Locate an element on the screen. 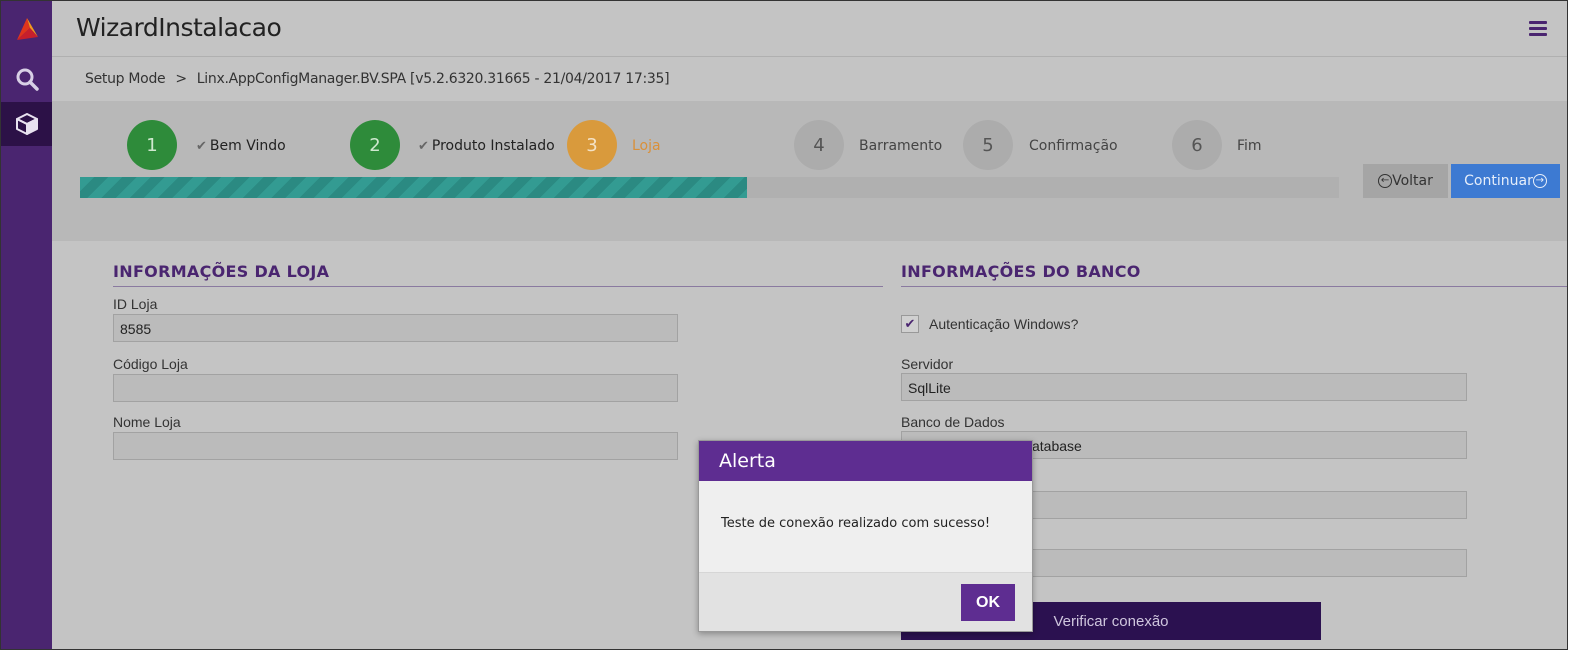 The width and height of the screenshot is (1582, 656). logo-icon is located at coordinates (26, 29).